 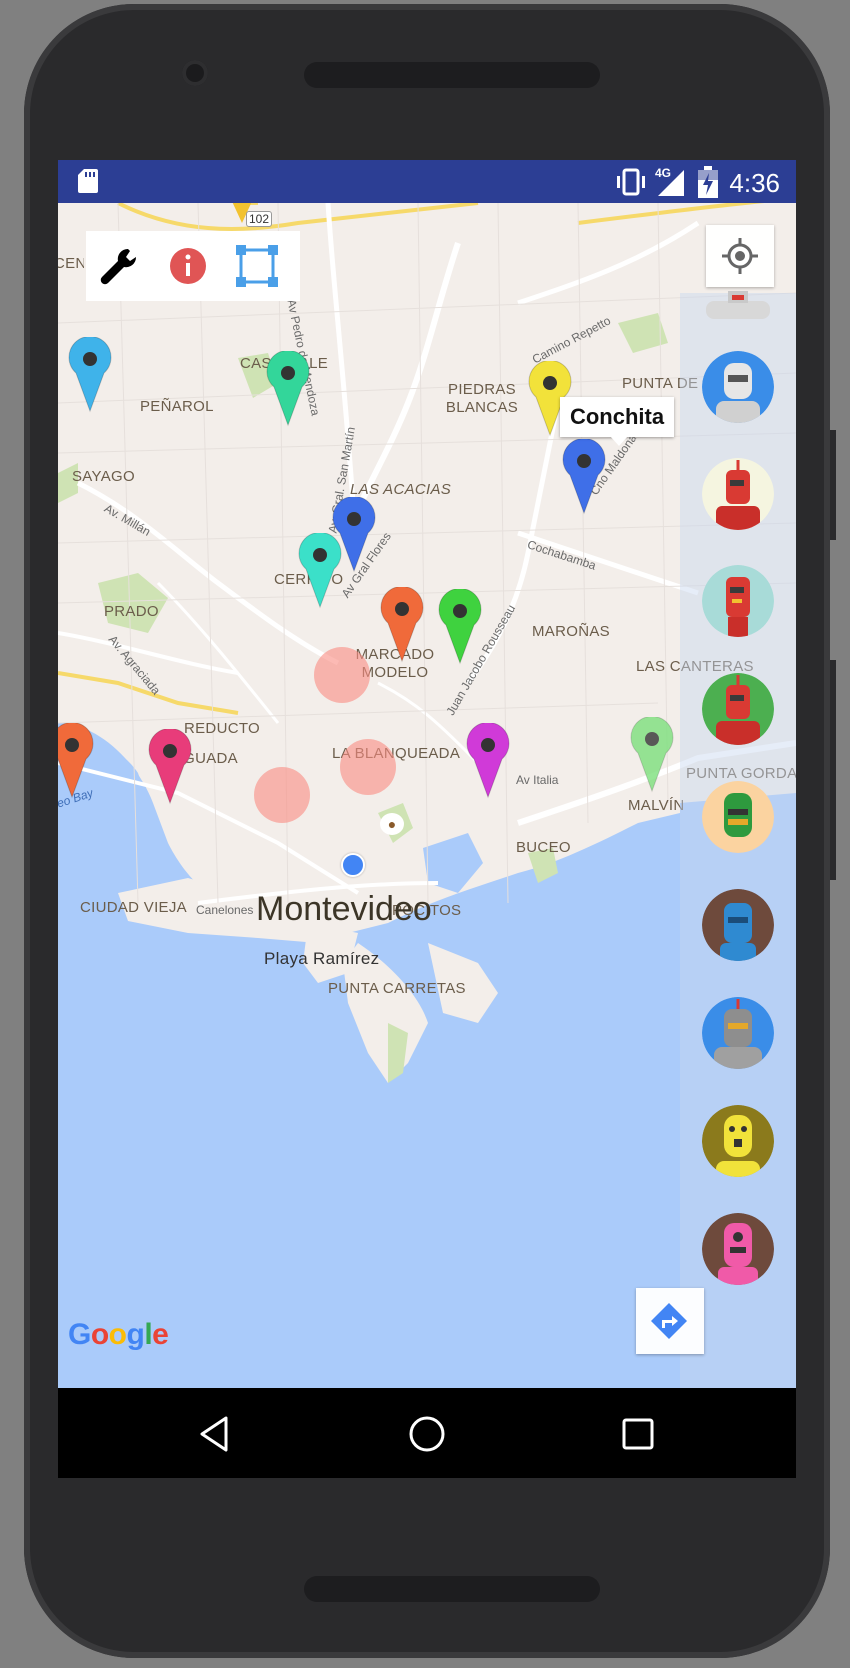 I want to click on wrench-icon, so click(x=120, y=267).